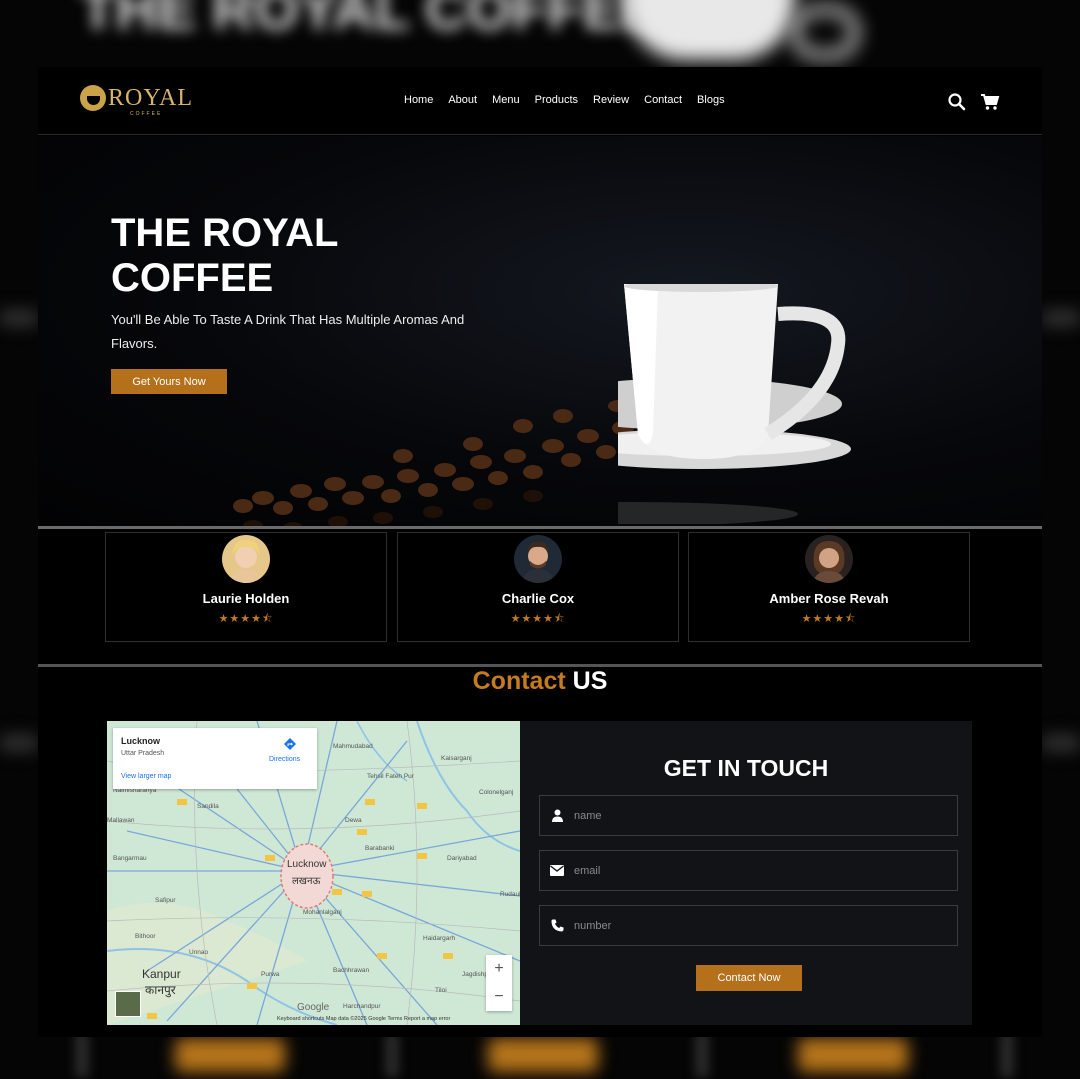 Image resolution: width=1080 pixels, height=1079 pixels. What do you see at coordinates (130, 858) in the screenshot?
I see `map-label-town: Bangarmau` at bounding box center [130, 858].